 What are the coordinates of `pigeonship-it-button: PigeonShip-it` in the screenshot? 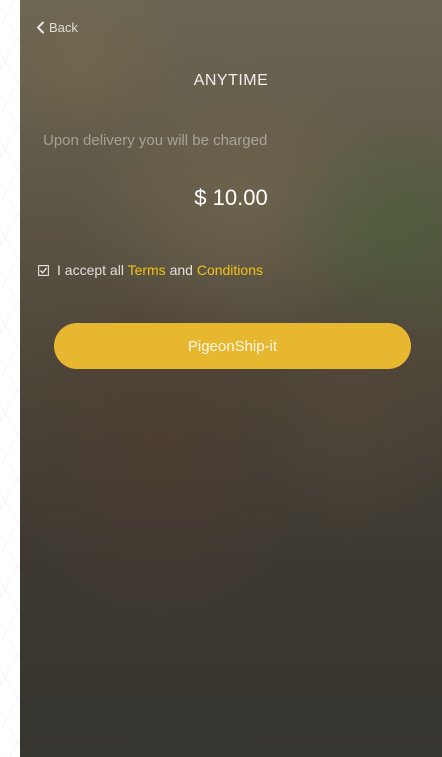 It's located at (232, 346).